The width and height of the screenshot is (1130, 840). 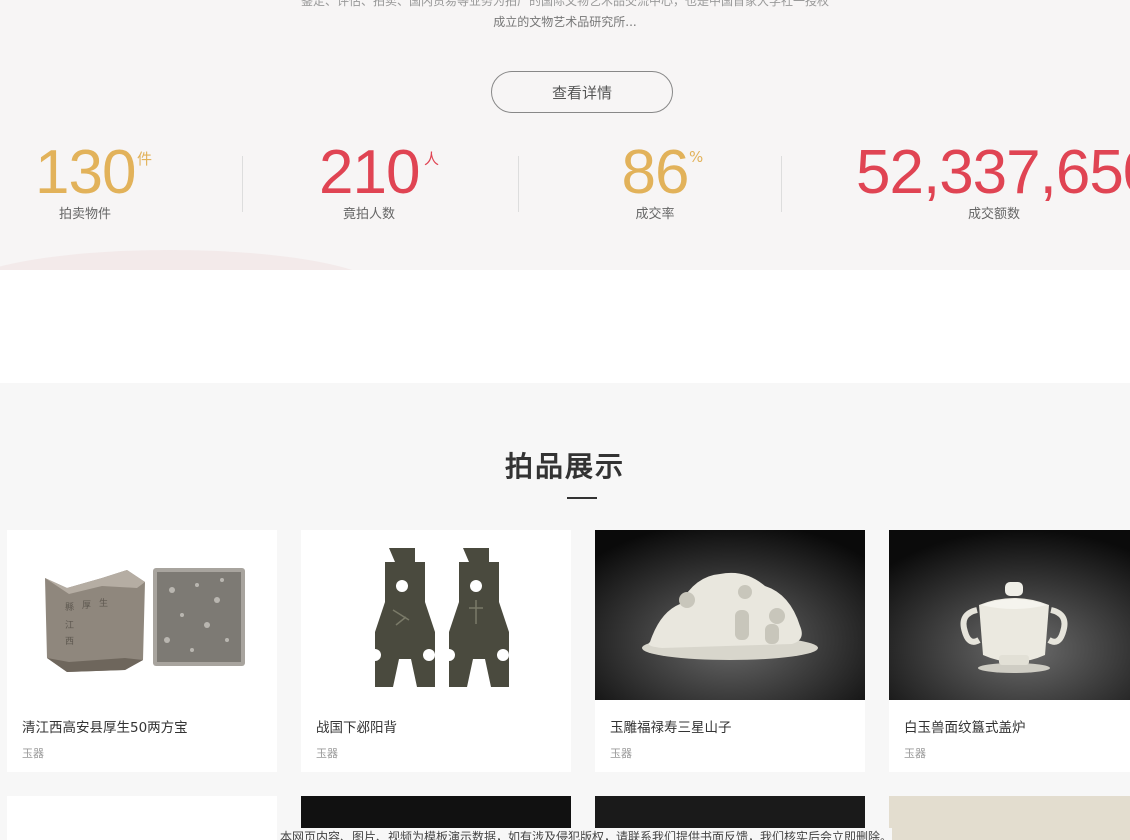 I want to click on lot-name: 玉雕福禄寿三星山子, so click(x=671, y=726).